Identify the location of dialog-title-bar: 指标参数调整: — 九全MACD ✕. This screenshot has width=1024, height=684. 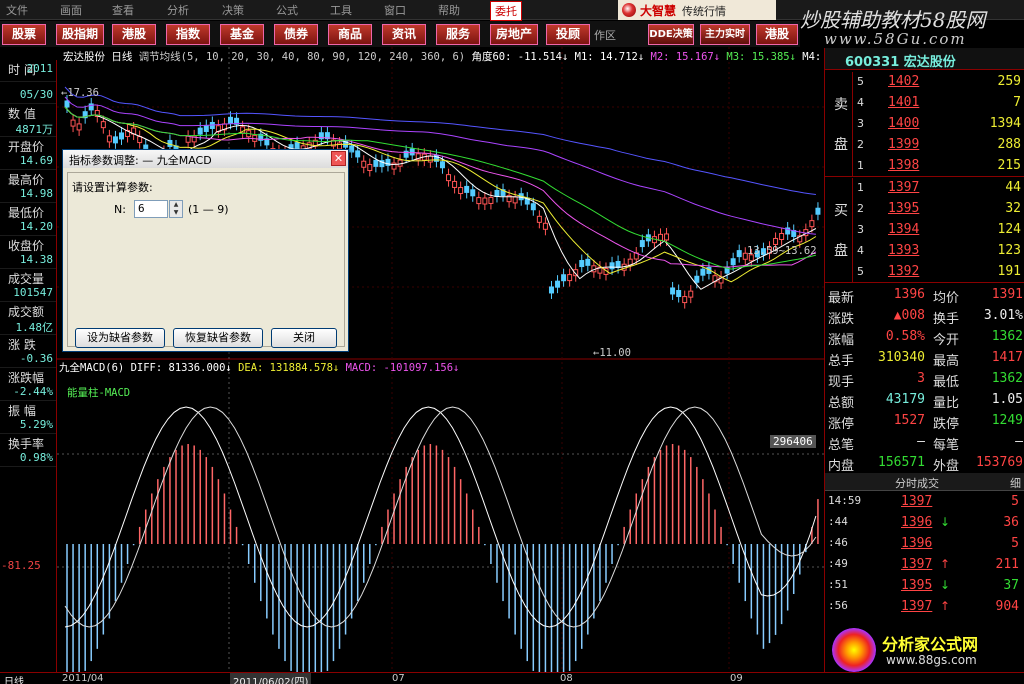
(205, 159).